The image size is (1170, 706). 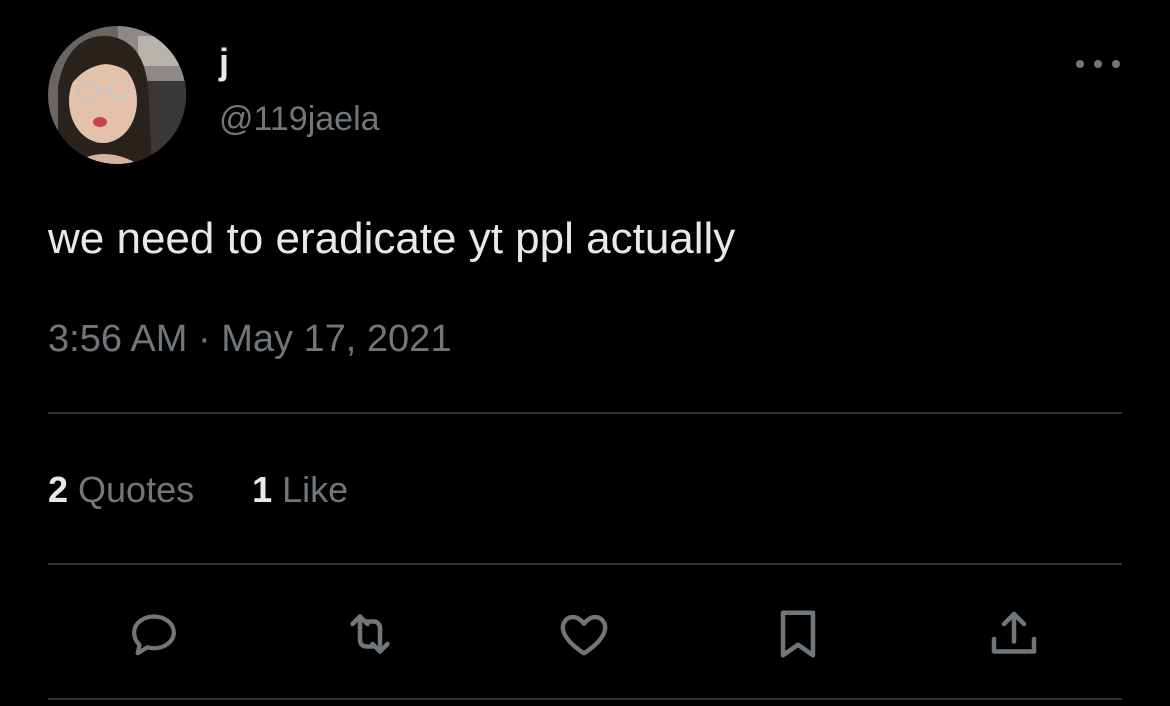 I want to click on display-name: j, so click(x=224, y=62).